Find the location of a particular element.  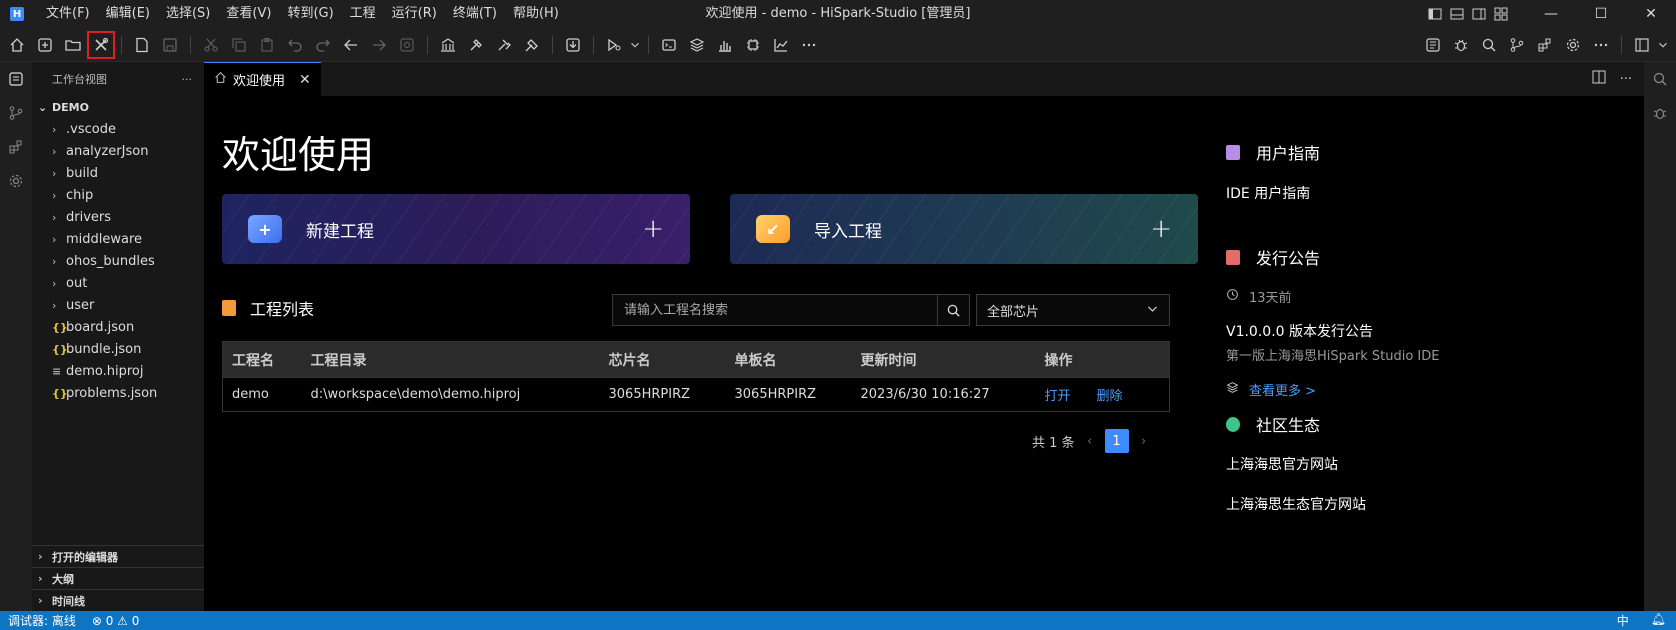

tree-folder: › analyzerJson is located at coordinates (118, 151).